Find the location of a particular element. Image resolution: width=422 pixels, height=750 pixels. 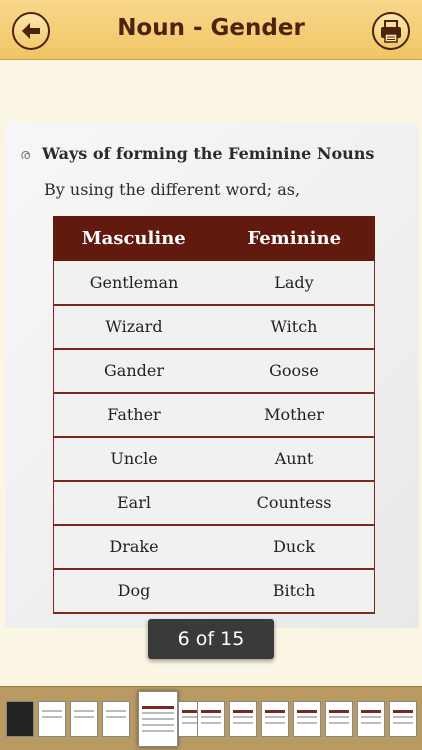

feminine-cell: Countess is located at coordinates (294, 503).